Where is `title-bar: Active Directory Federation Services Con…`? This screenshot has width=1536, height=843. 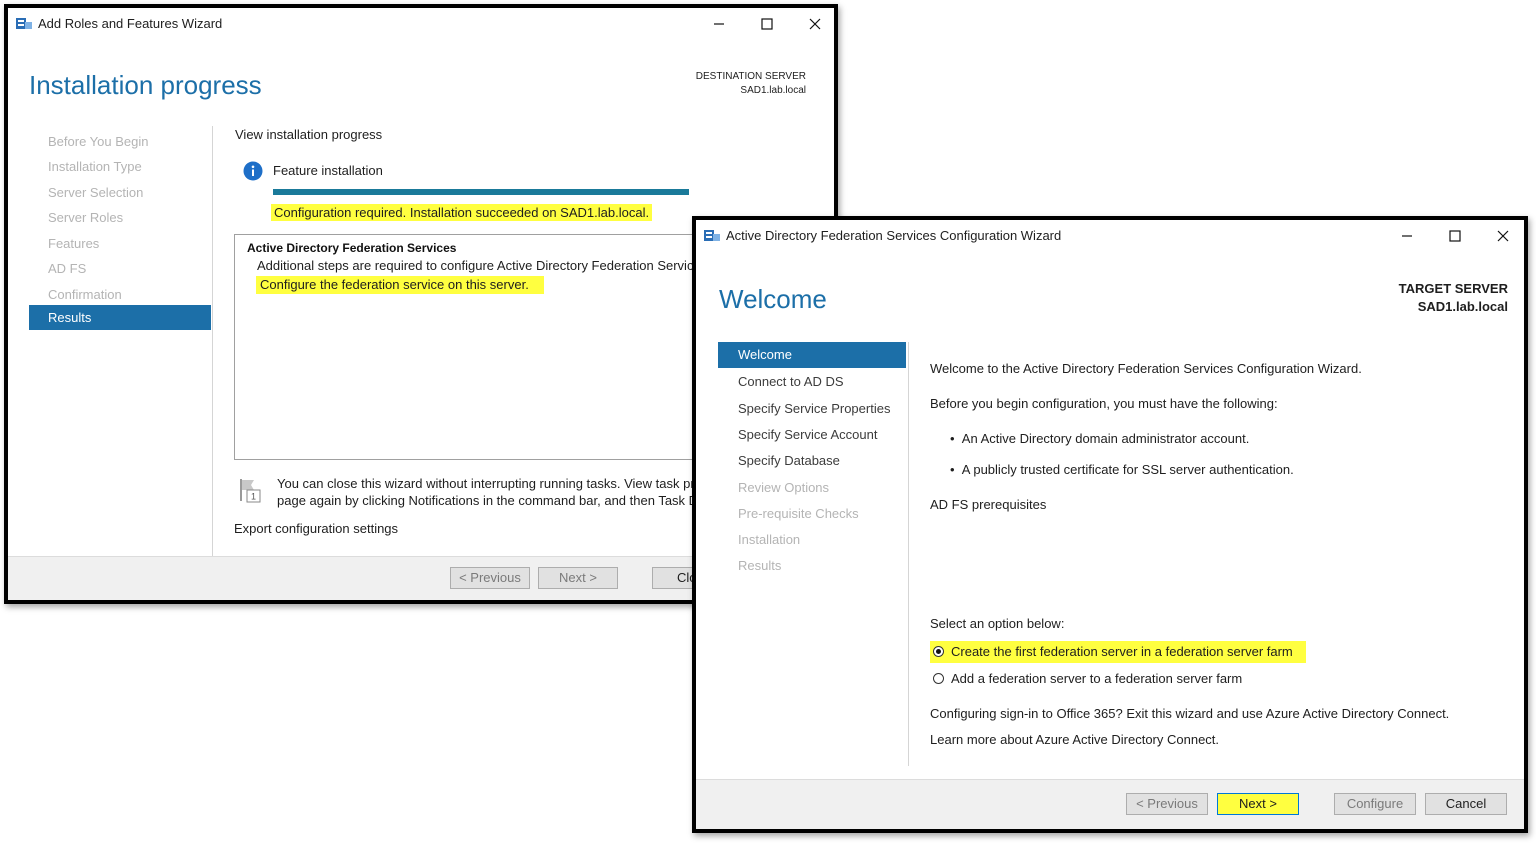
title-bar: Active Directory Federation Services Con… is located at coordinates (1110, 236).